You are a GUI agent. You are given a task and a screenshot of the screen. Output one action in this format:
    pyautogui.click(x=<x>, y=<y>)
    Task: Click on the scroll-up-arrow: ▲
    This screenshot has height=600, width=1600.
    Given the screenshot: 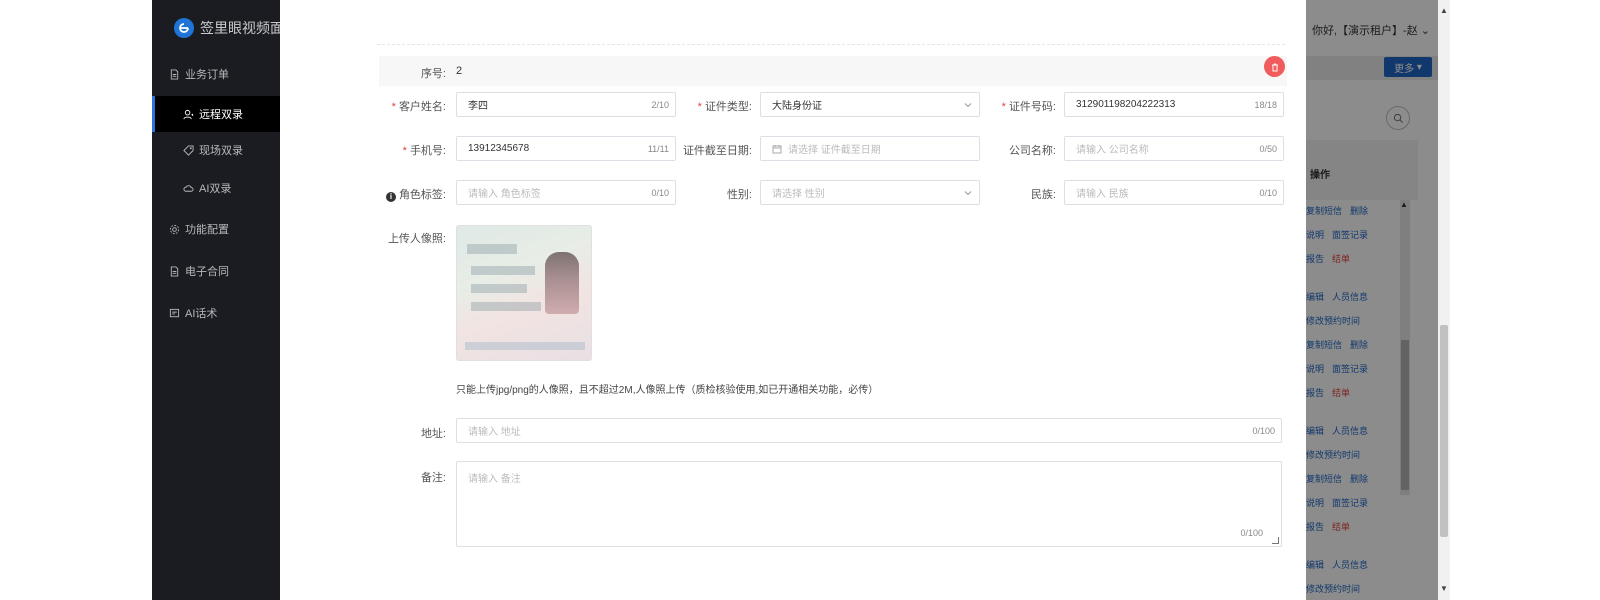 What is the action you would take?
    pyautogui.click(x=1404, y=204)
    